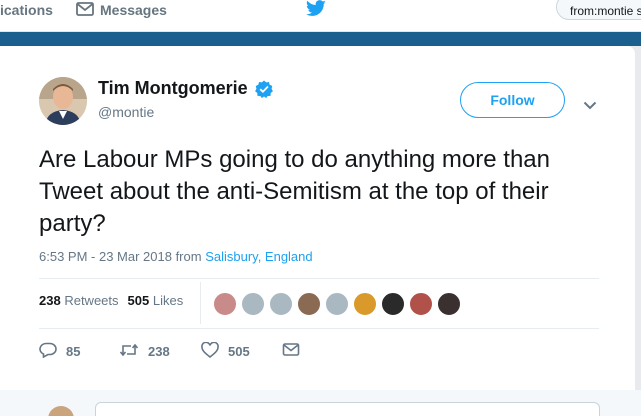 This screenshot has width=641, height=416. I want to click on retweets-label: Retweets, so click(91, 300).